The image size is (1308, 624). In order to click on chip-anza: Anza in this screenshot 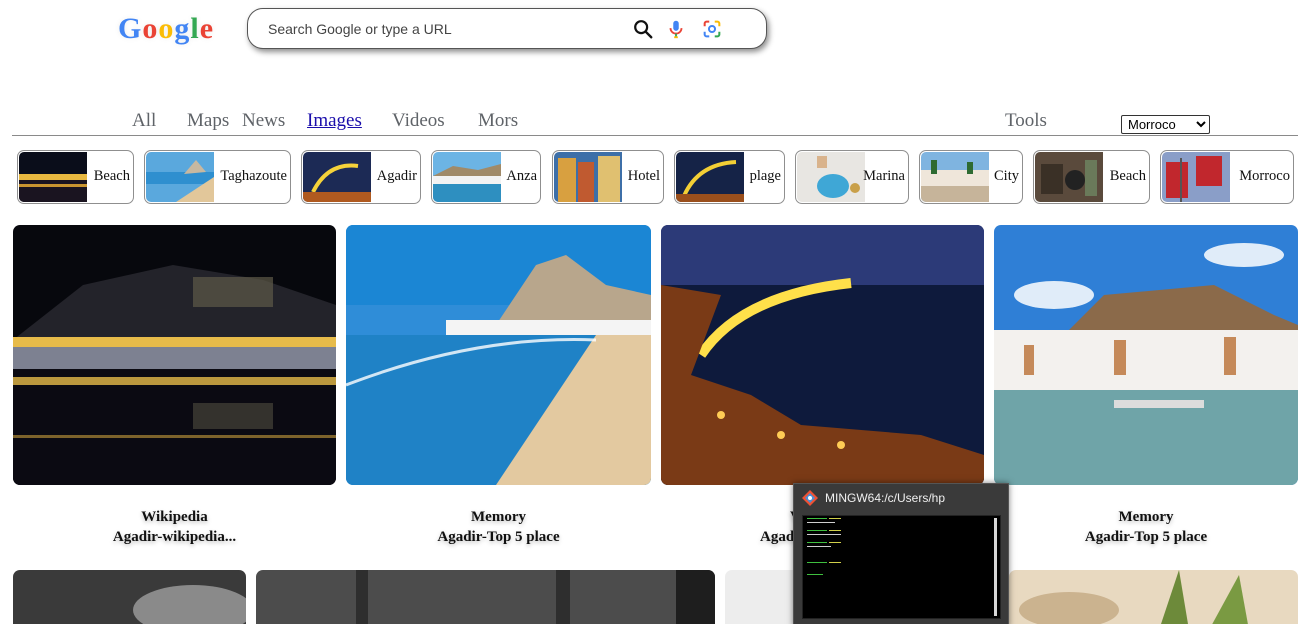, I will do `click(486, 177)`.